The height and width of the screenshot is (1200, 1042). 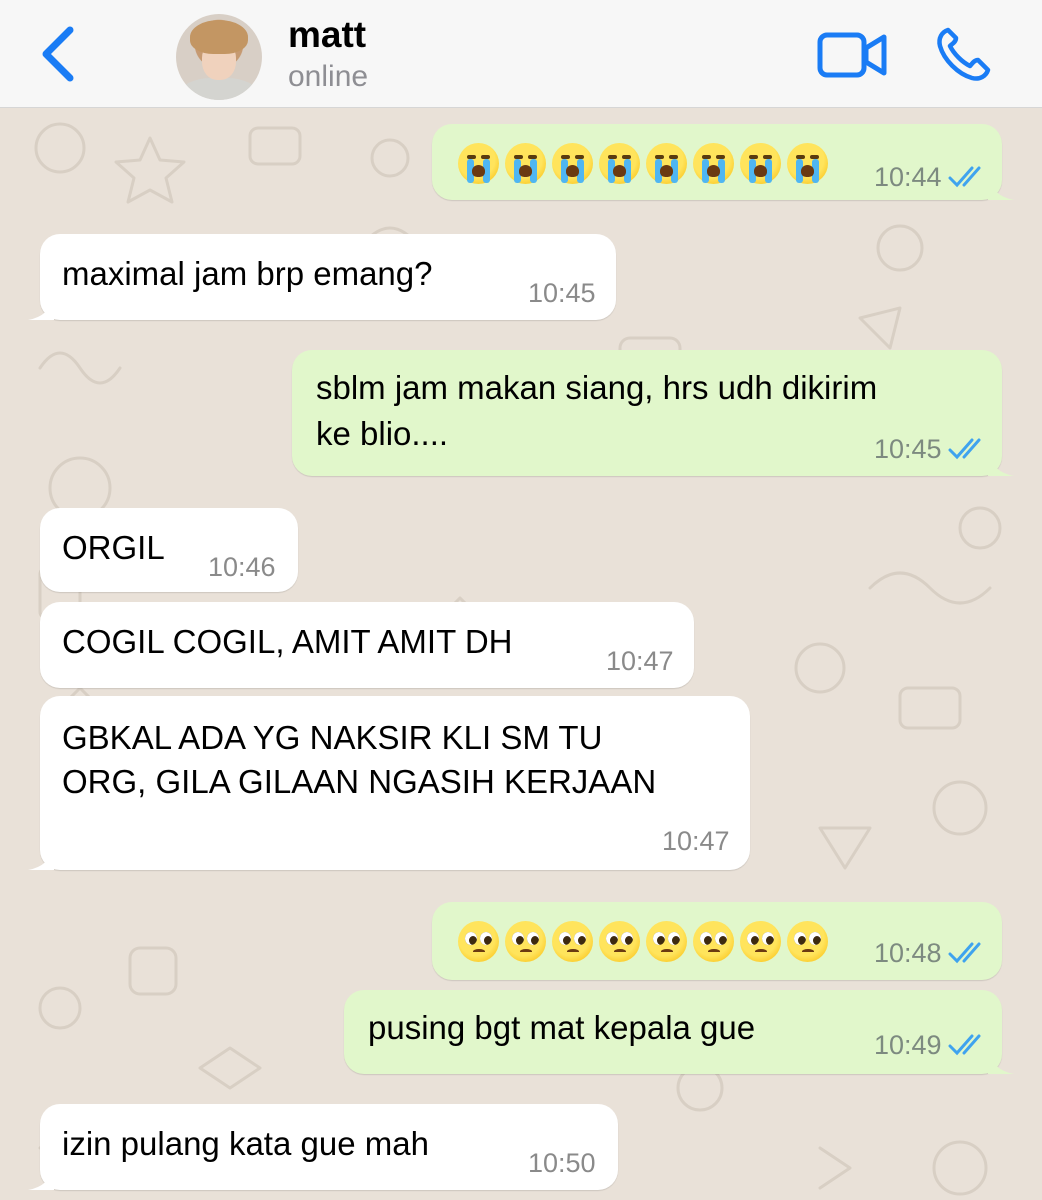 I want to click on message-time: 10:44, so click(x=908, y=177).